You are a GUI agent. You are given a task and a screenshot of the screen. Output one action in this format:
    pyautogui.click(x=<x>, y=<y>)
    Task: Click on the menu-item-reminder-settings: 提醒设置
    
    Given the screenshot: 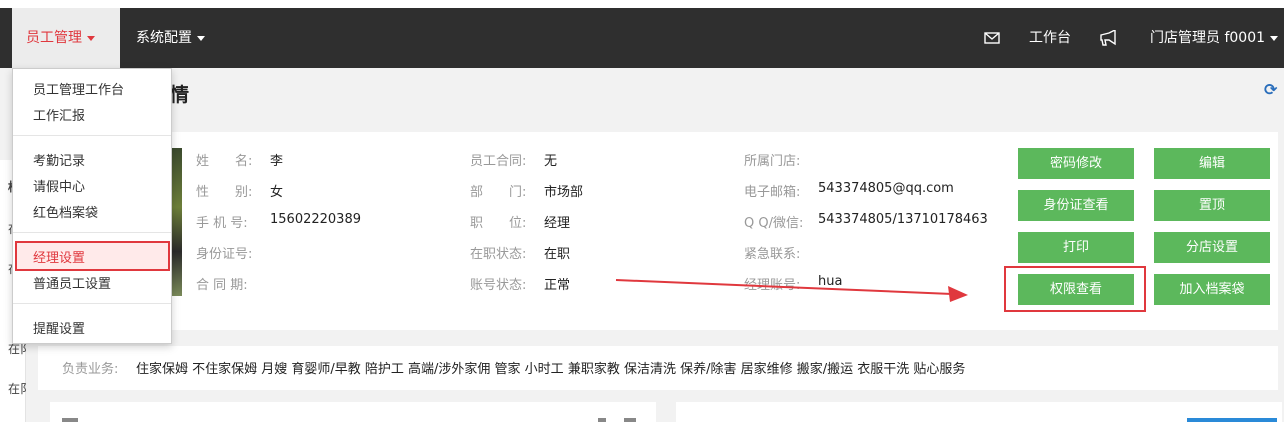 What is the action you would take?
    pyautogui.click(x=59, y=327)
    